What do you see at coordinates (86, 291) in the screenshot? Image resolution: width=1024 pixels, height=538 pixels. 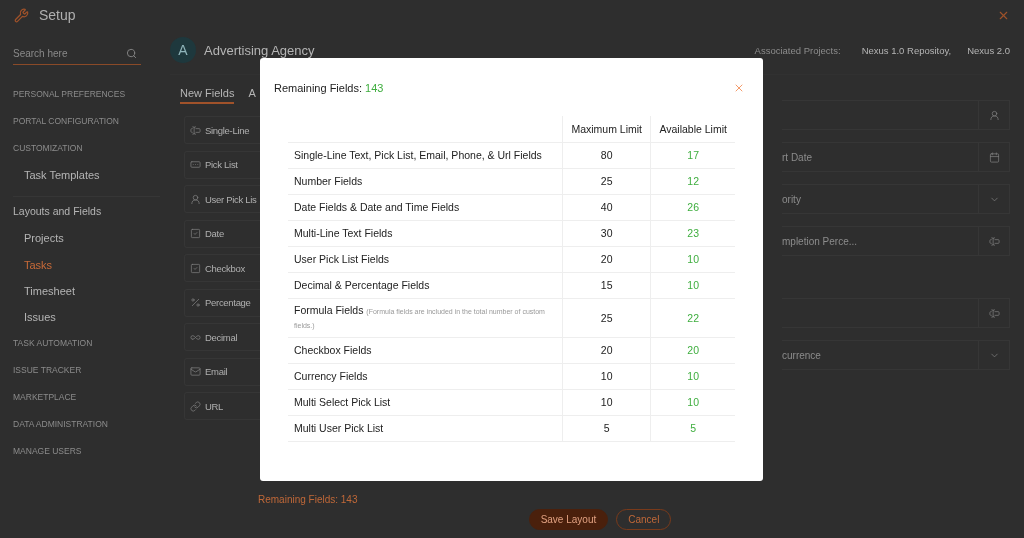 I see `sidebar-item: Timesheet` at bounding box center [86, 291].